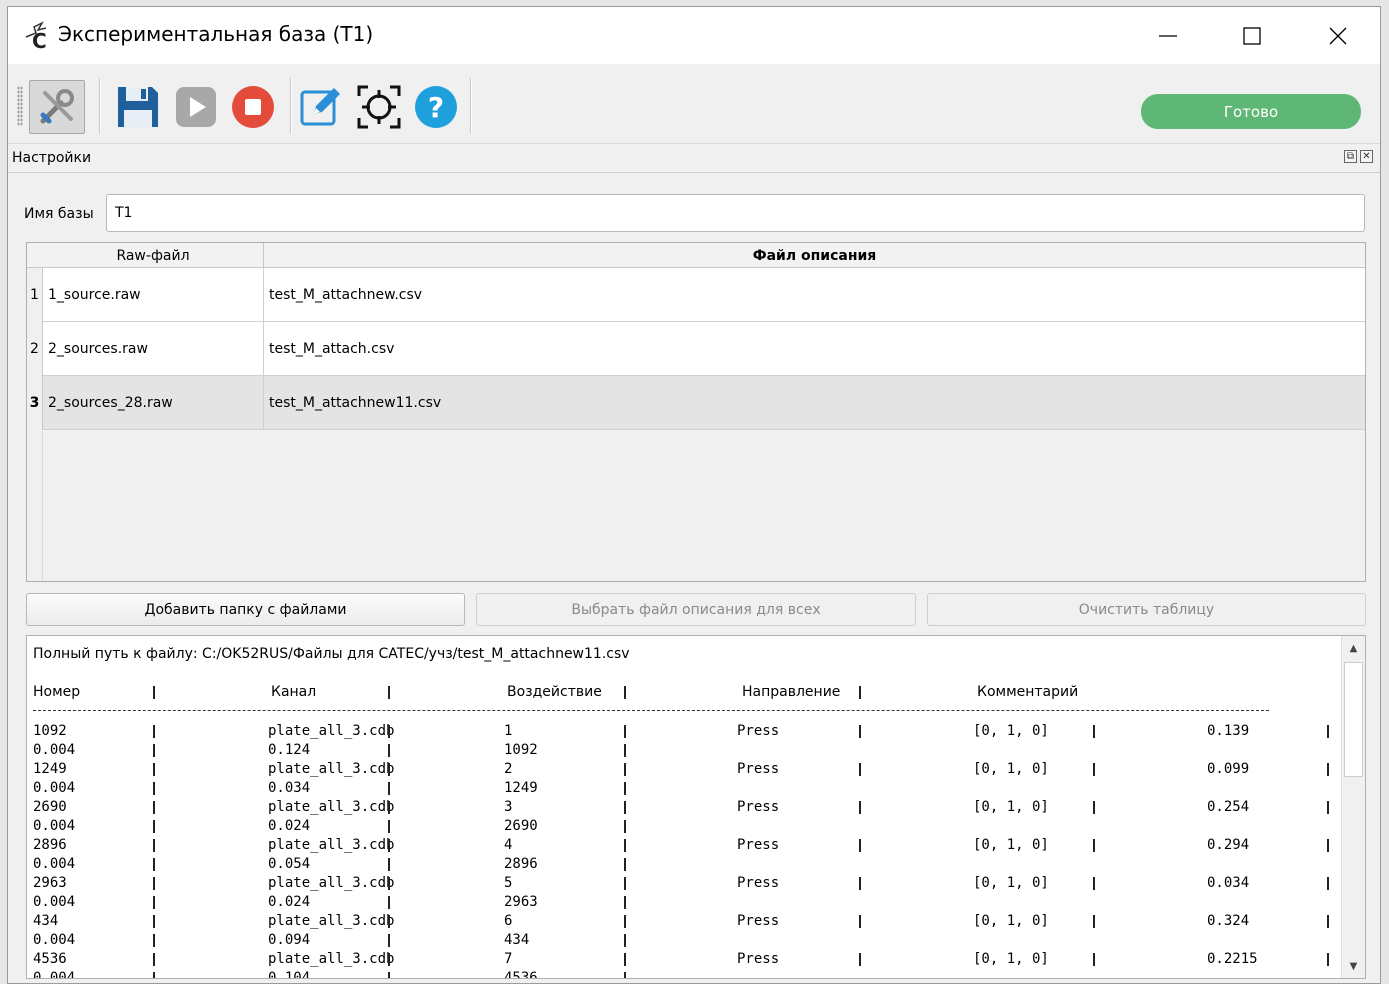  Describe the element at coordinates (35, 349) in the screenshot. I see `row-number: 2` at that location.